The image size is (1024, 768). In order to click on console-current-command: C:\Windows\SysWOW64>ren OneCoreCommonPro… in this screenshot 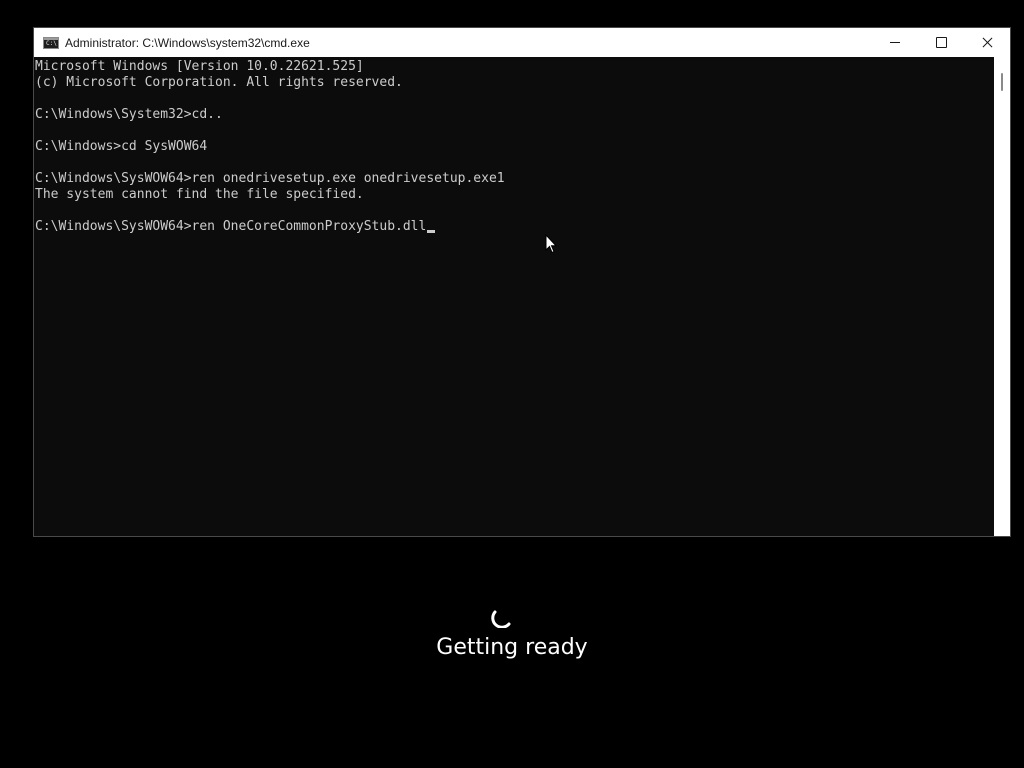, I will do `click(231, 226)`.